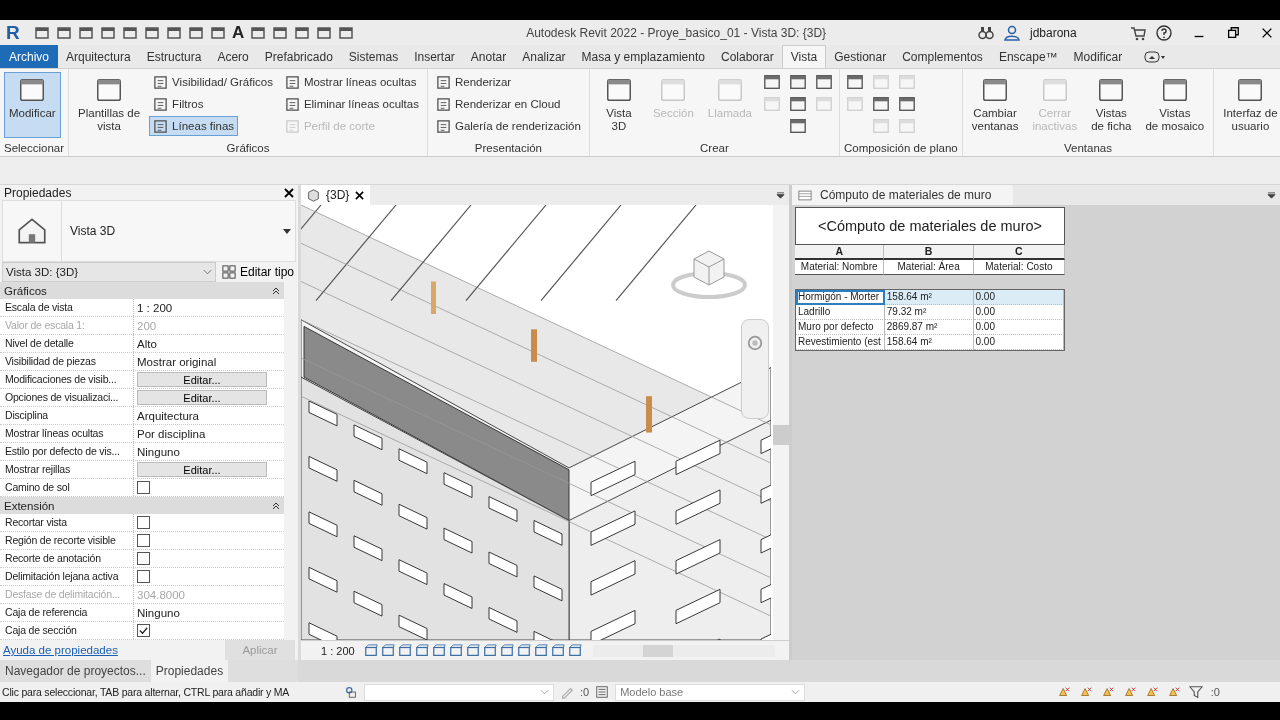 This screenshot has height=720, width=1280. I want to click on ribbon-tab: Anotar, so click(488, 56).